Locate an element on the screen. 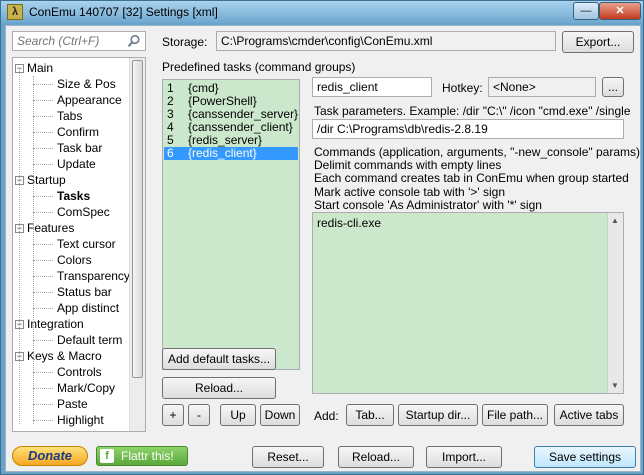 The image size is (644, 475). tree-item: Tabs is located at coordinates (69, 116).